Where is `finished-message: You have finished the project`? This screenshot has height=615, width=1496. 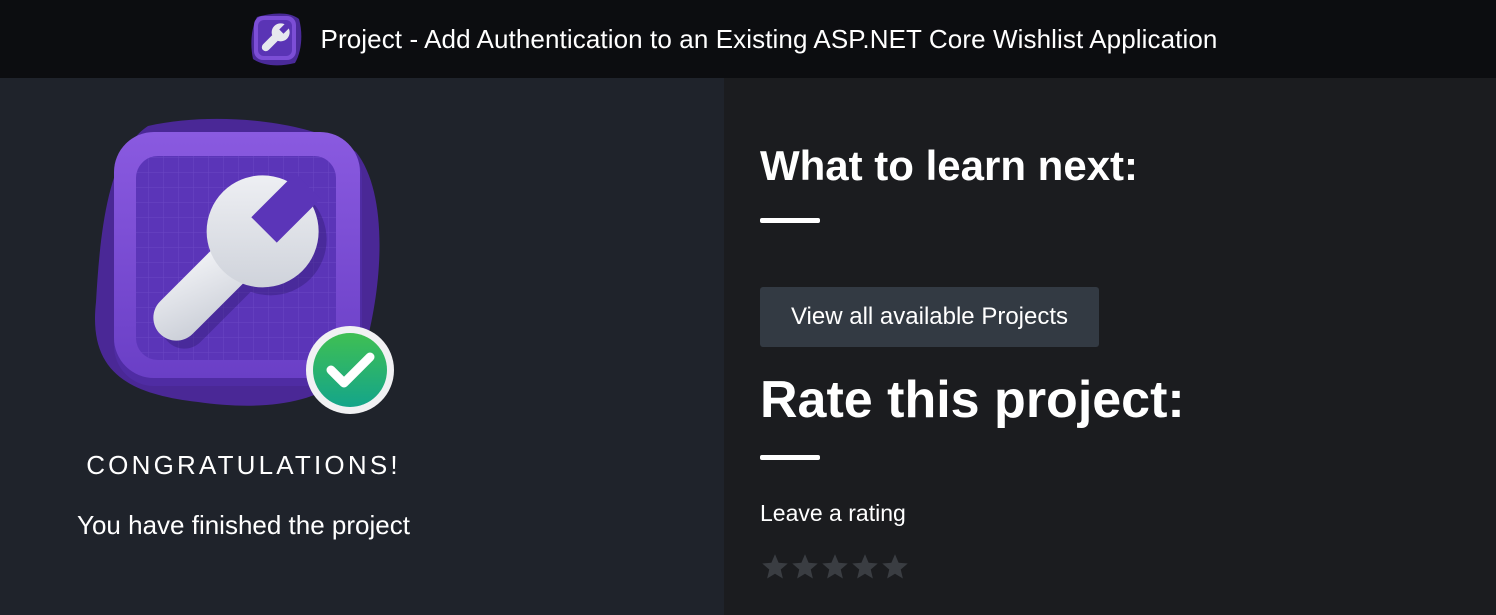 finished-message: You have finished the project is located at coordinates (243, 525).